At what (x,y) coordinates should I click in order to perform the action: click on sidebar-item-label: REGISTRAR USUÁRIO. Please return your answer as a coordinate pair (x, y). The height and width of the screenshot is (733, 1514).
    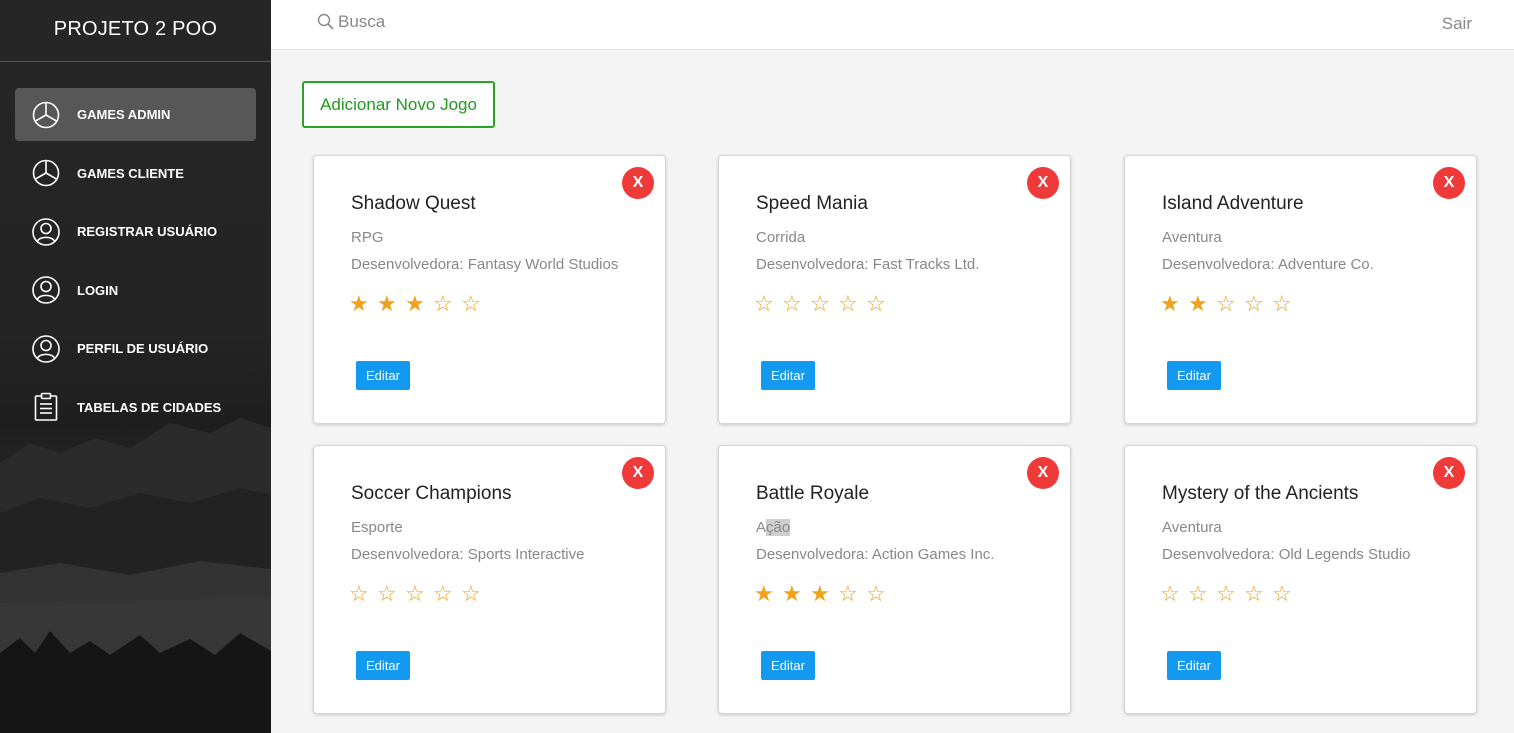
    Looking at the image, I should click on (147, 231).